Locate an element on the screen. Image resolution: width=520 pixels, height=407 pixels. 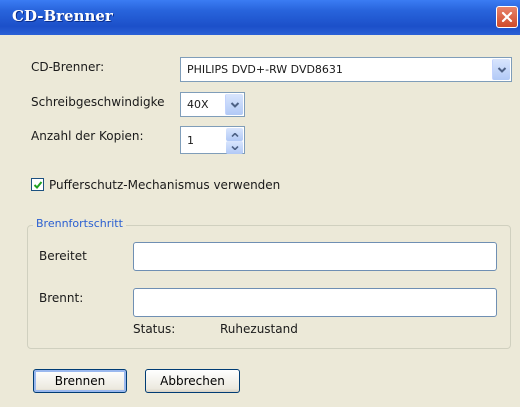
checkmark-icon is located at coordinates (38, 185).